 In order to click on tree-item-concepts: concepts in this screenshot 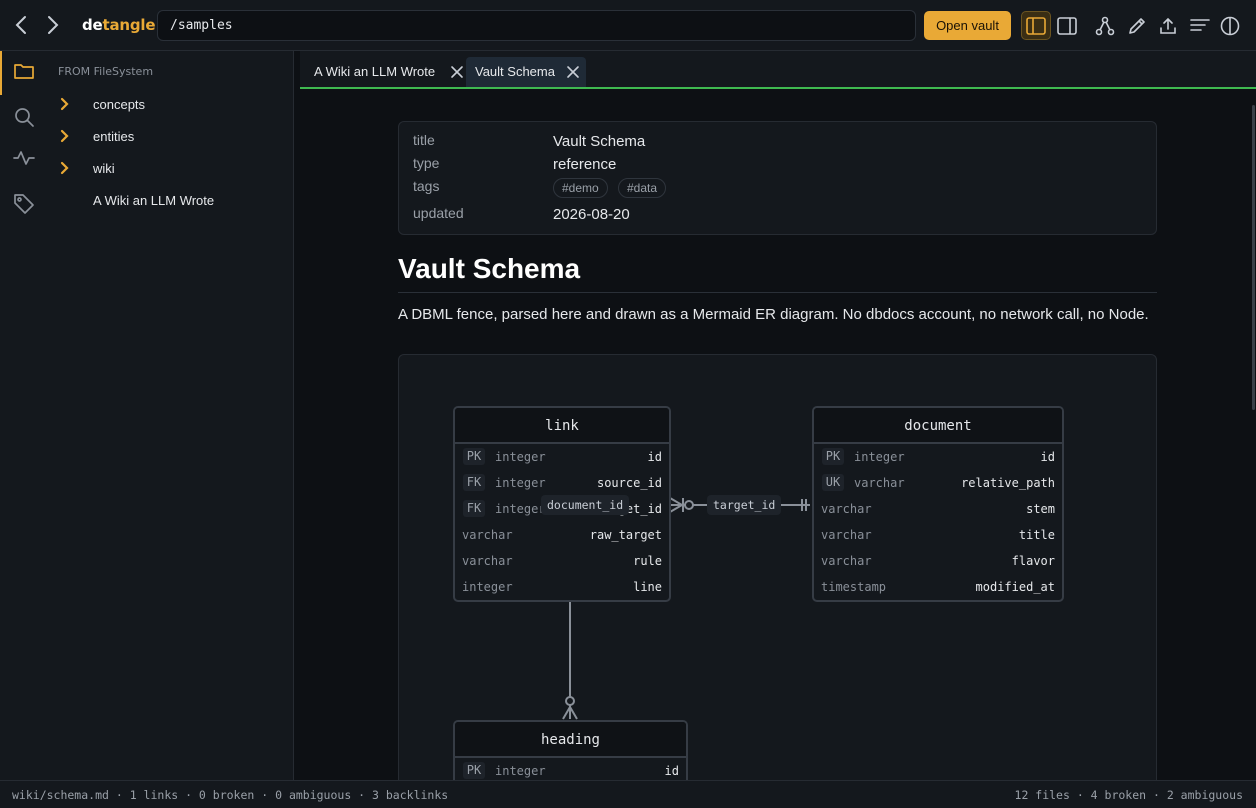, I will do `click(169, 105)`.